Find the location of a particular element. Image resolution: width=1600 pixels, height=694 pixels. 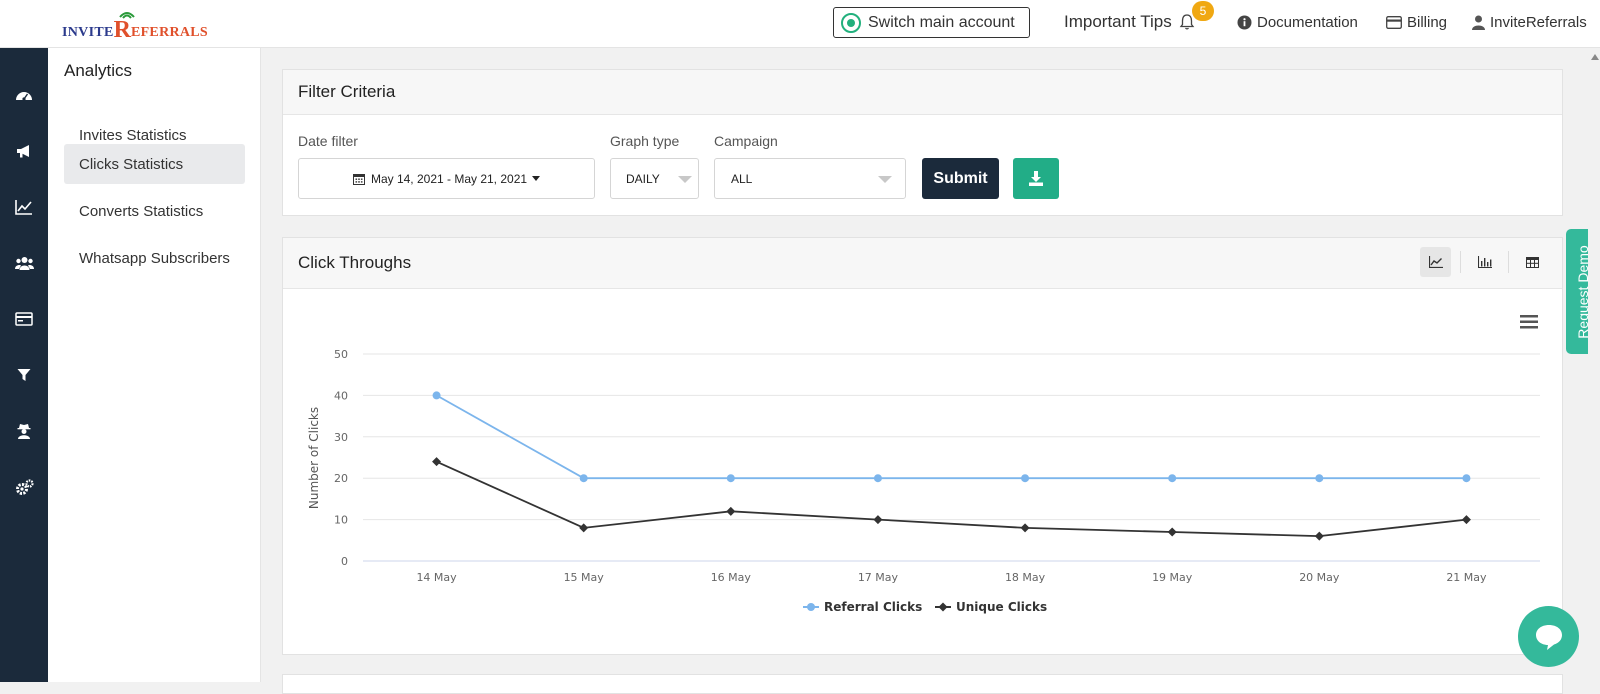

subnav-item-label: Invites Statistics is located at coordinates (133, 135).